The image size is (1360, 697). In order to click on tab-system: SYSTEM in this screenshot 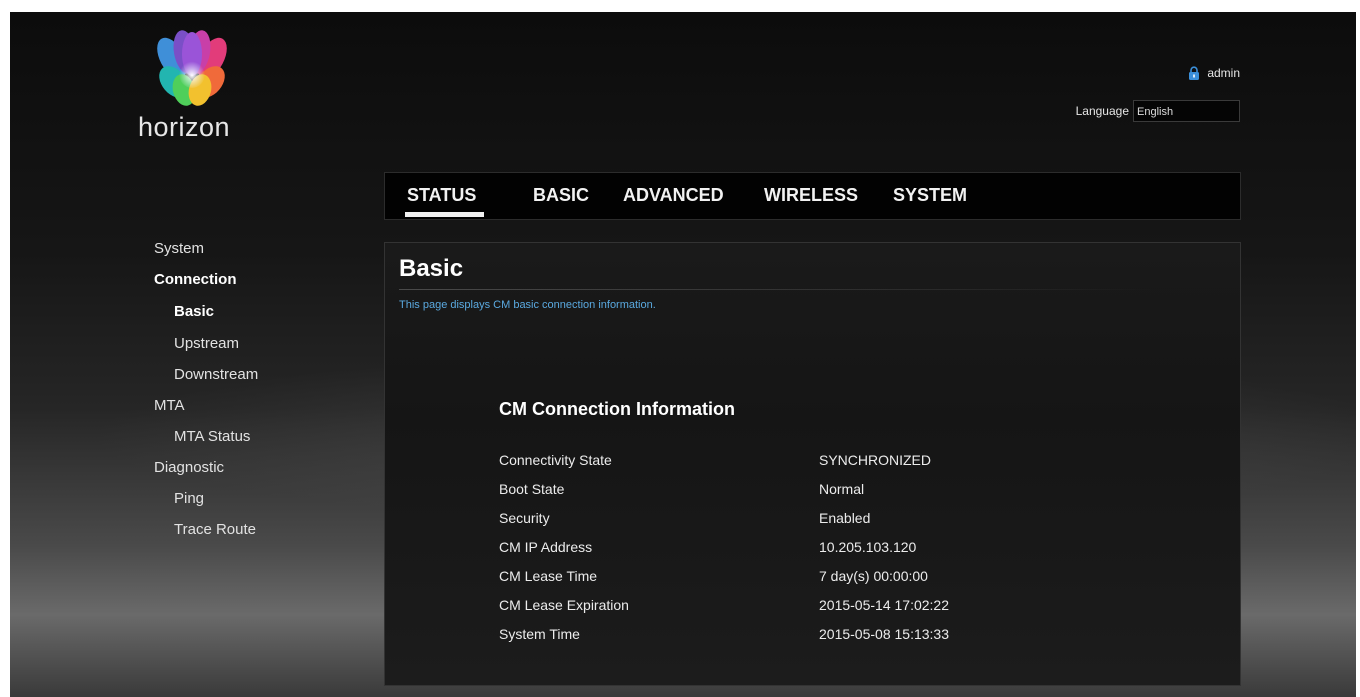, I will do `click(930, 195)`.